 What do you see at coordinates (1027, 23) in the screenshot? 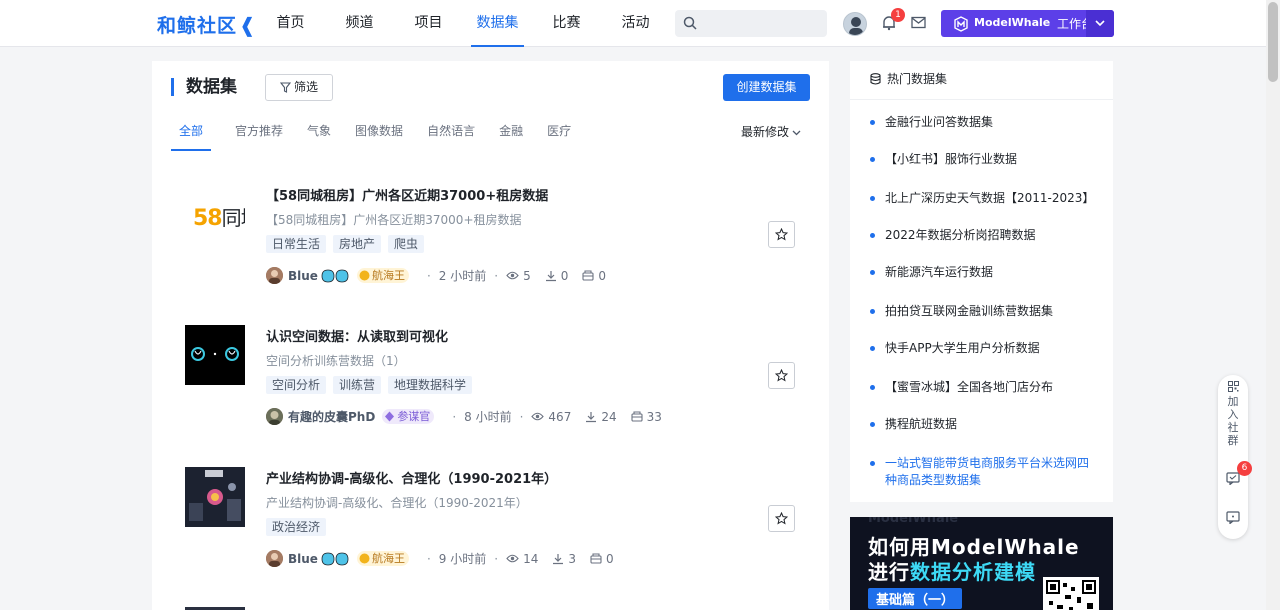
I see `modelwhale-workspace-button: ModelWhale · 工作台` at bounding box center [1027, 23].